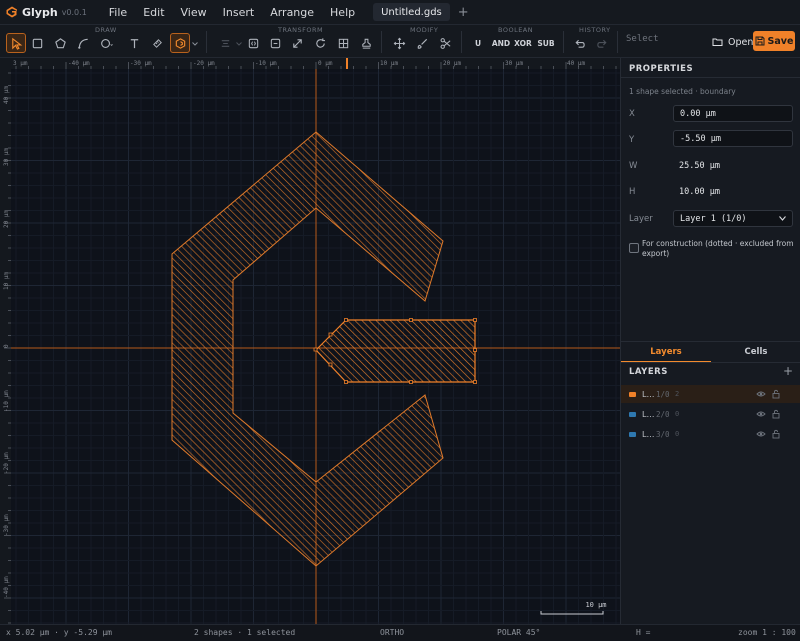 The width and height of the screenshot is (800, 641). What do you see at coordinates (392, 632) in the screenshot?
I see `ortho-toggle: ORTHO` at bounding box center [392, 632].